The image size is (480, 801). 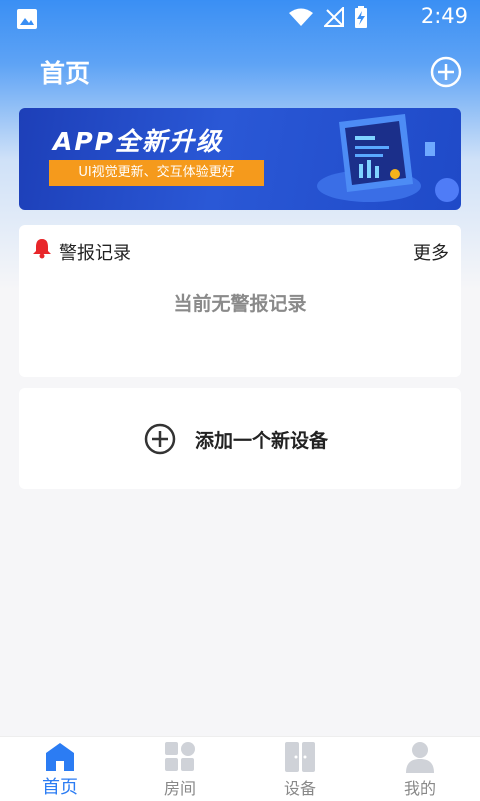 I want to click on title-bar: 首页, so click(x=240, y=74).